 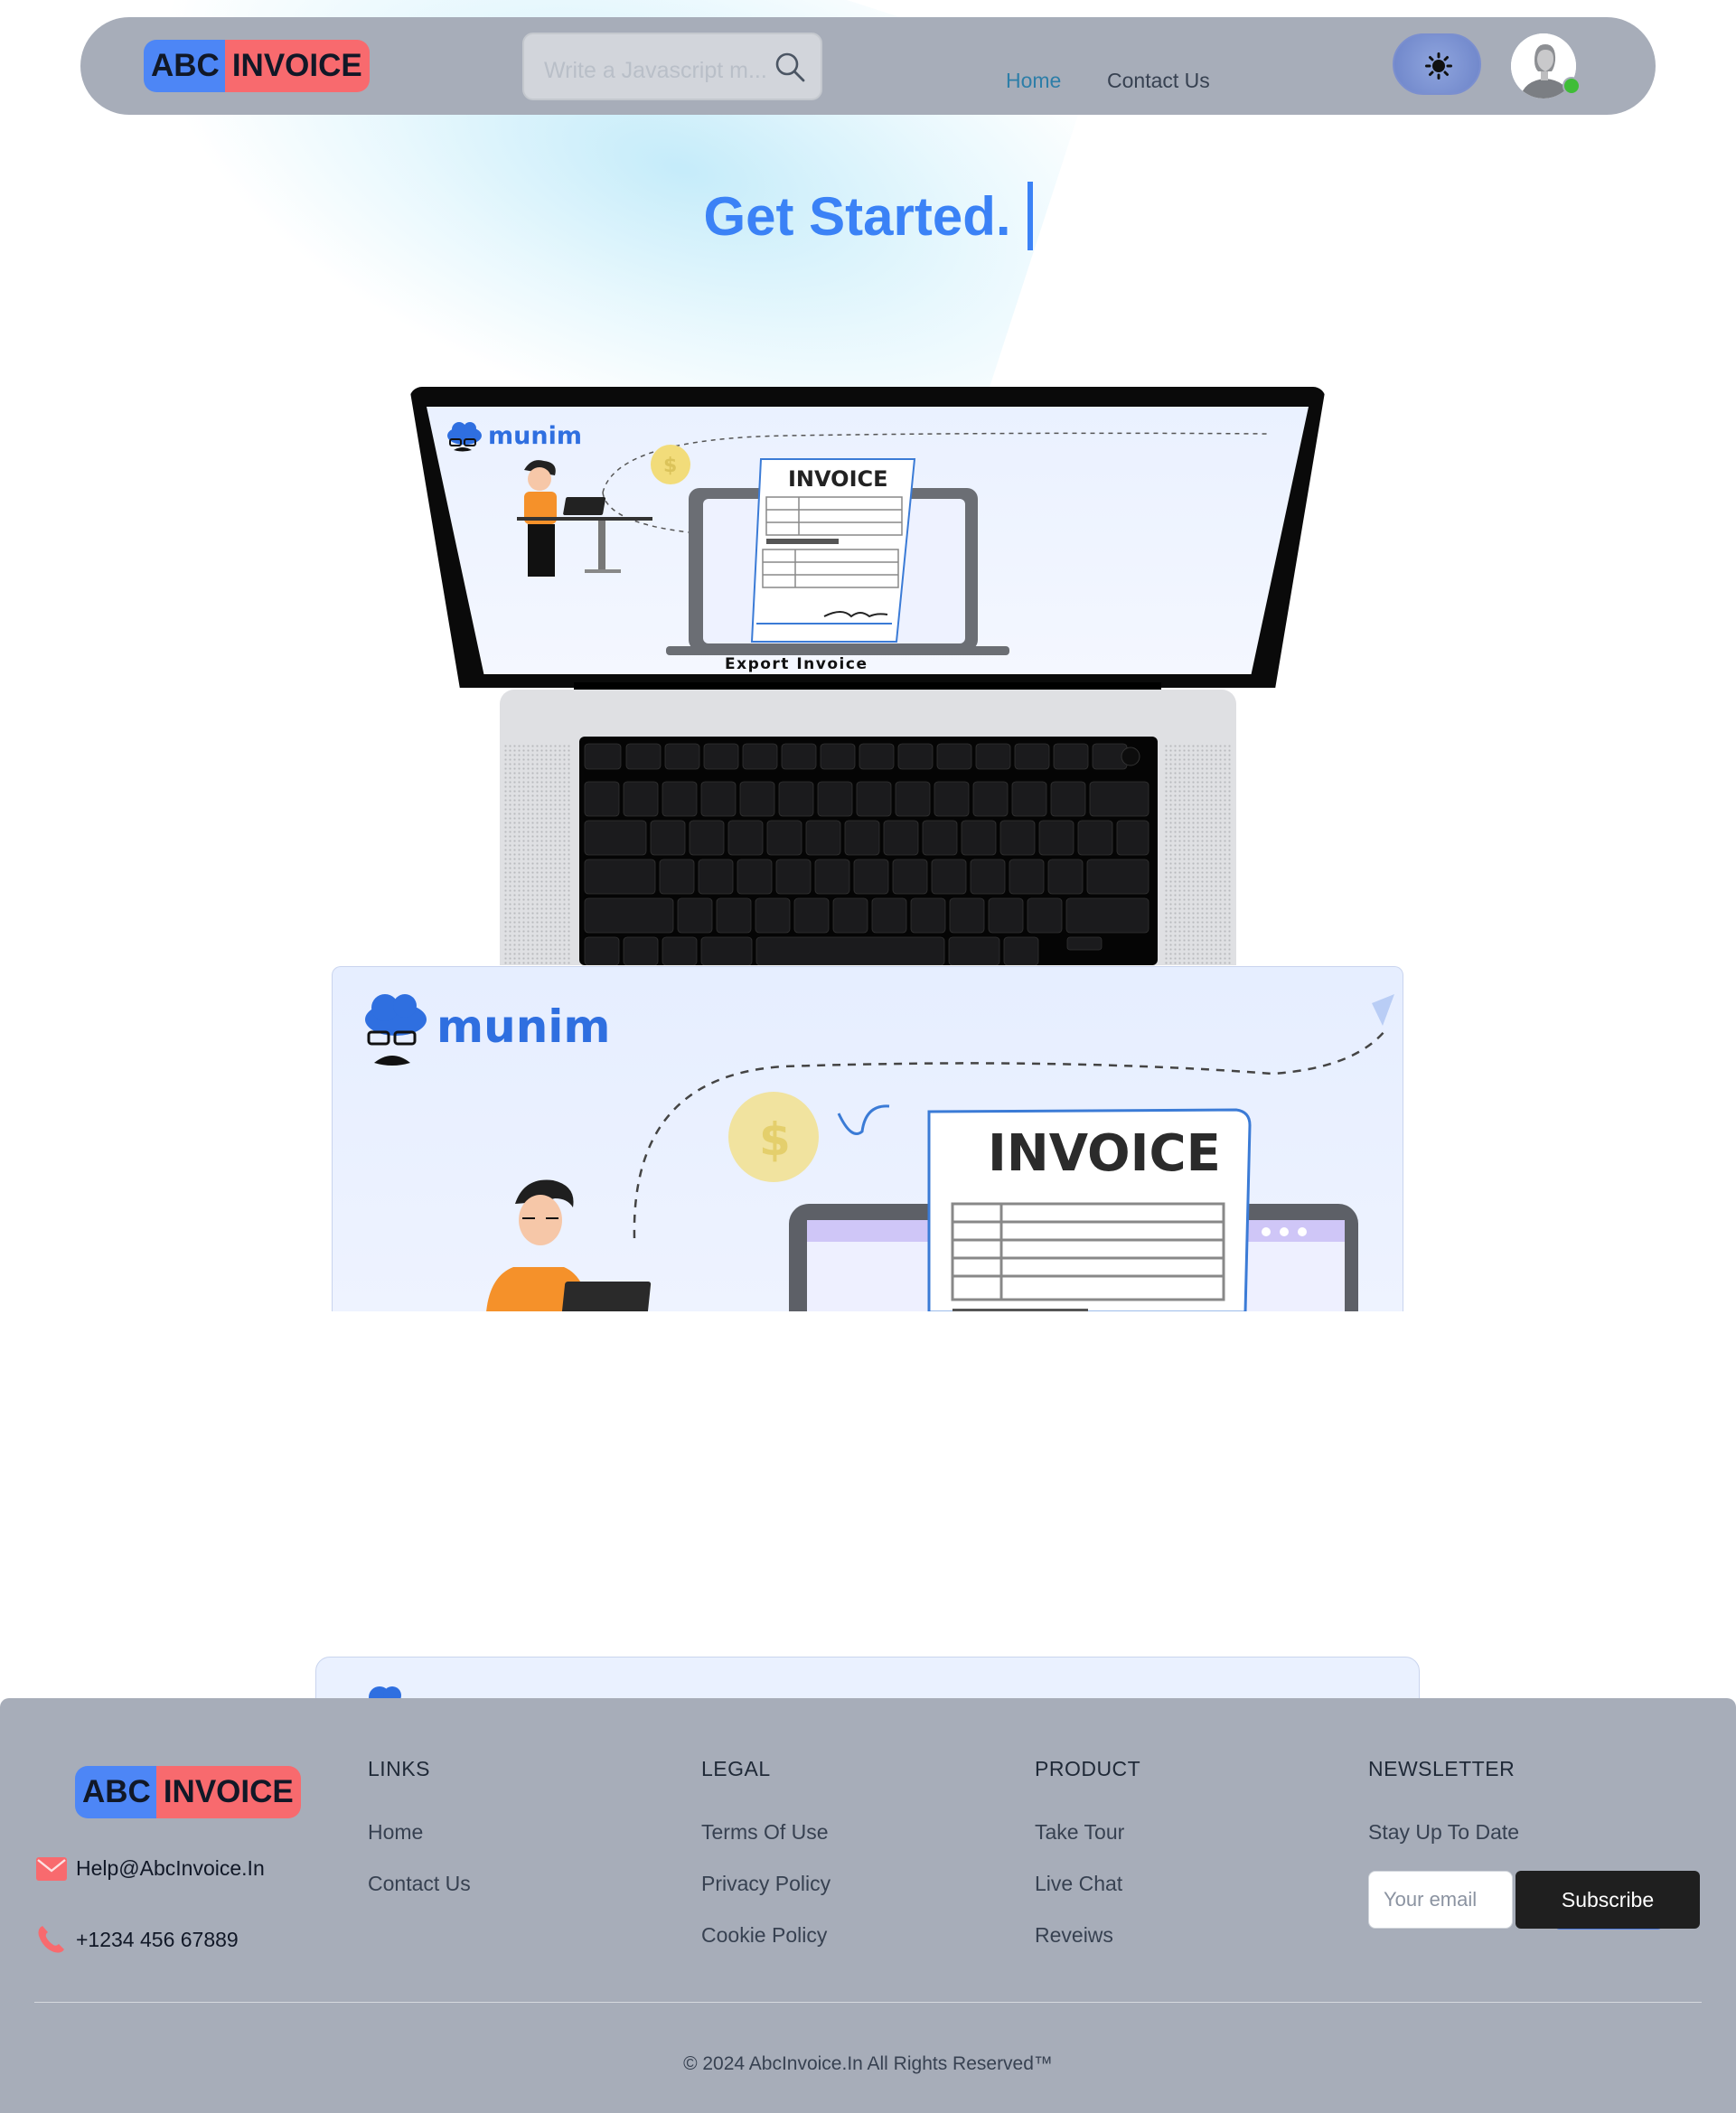 I want to click on search-icon, so click(x=790, y=67).